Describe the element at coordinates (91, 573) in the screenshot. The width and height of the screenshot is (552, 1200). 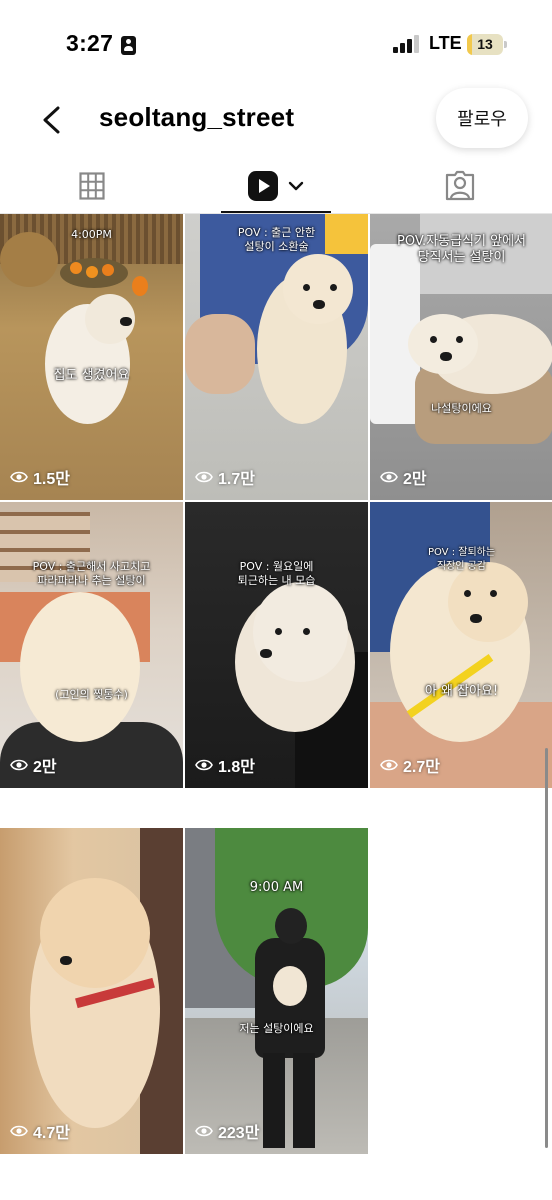
I see `reel-caption: POV : 출근해서 사고치고 파라파라나 추는 설탕이` at that location.